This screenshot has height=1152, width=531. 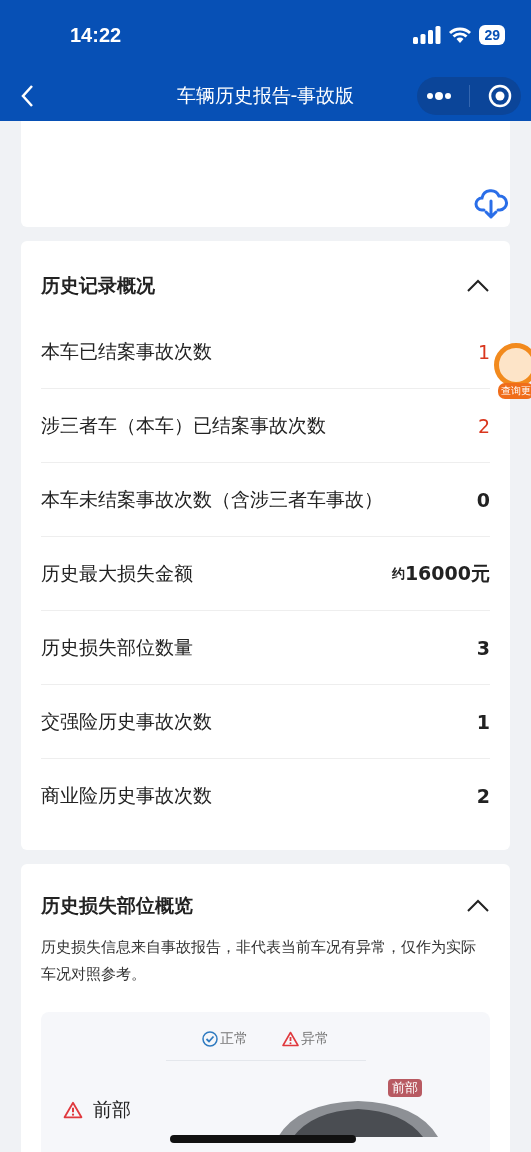 What do you see at coordinates (315, 1039) in the screenshot?
I see `legend-label: 异常` at bounding box center [315, 1039].